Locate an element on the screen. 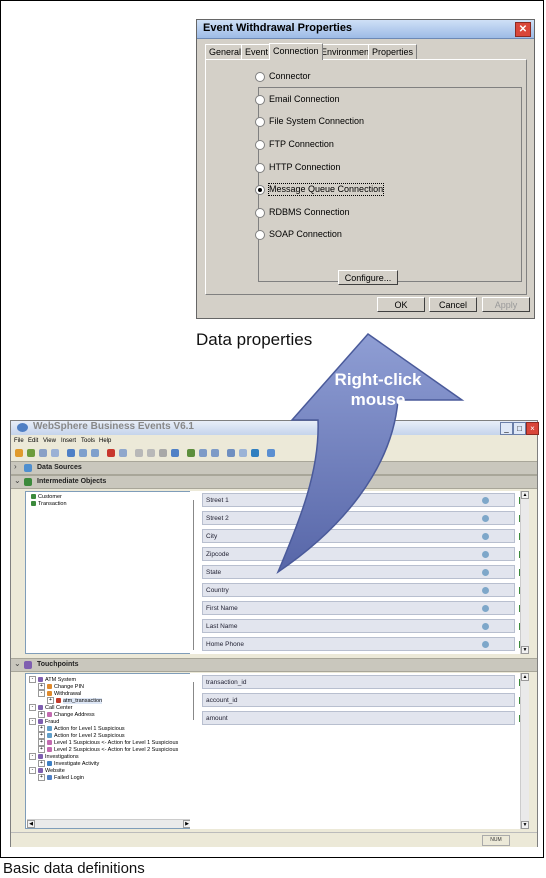 This screenshot has width=546, height=878. right-click-arrow: Right-click mouse is located at coordinates (370, 454).